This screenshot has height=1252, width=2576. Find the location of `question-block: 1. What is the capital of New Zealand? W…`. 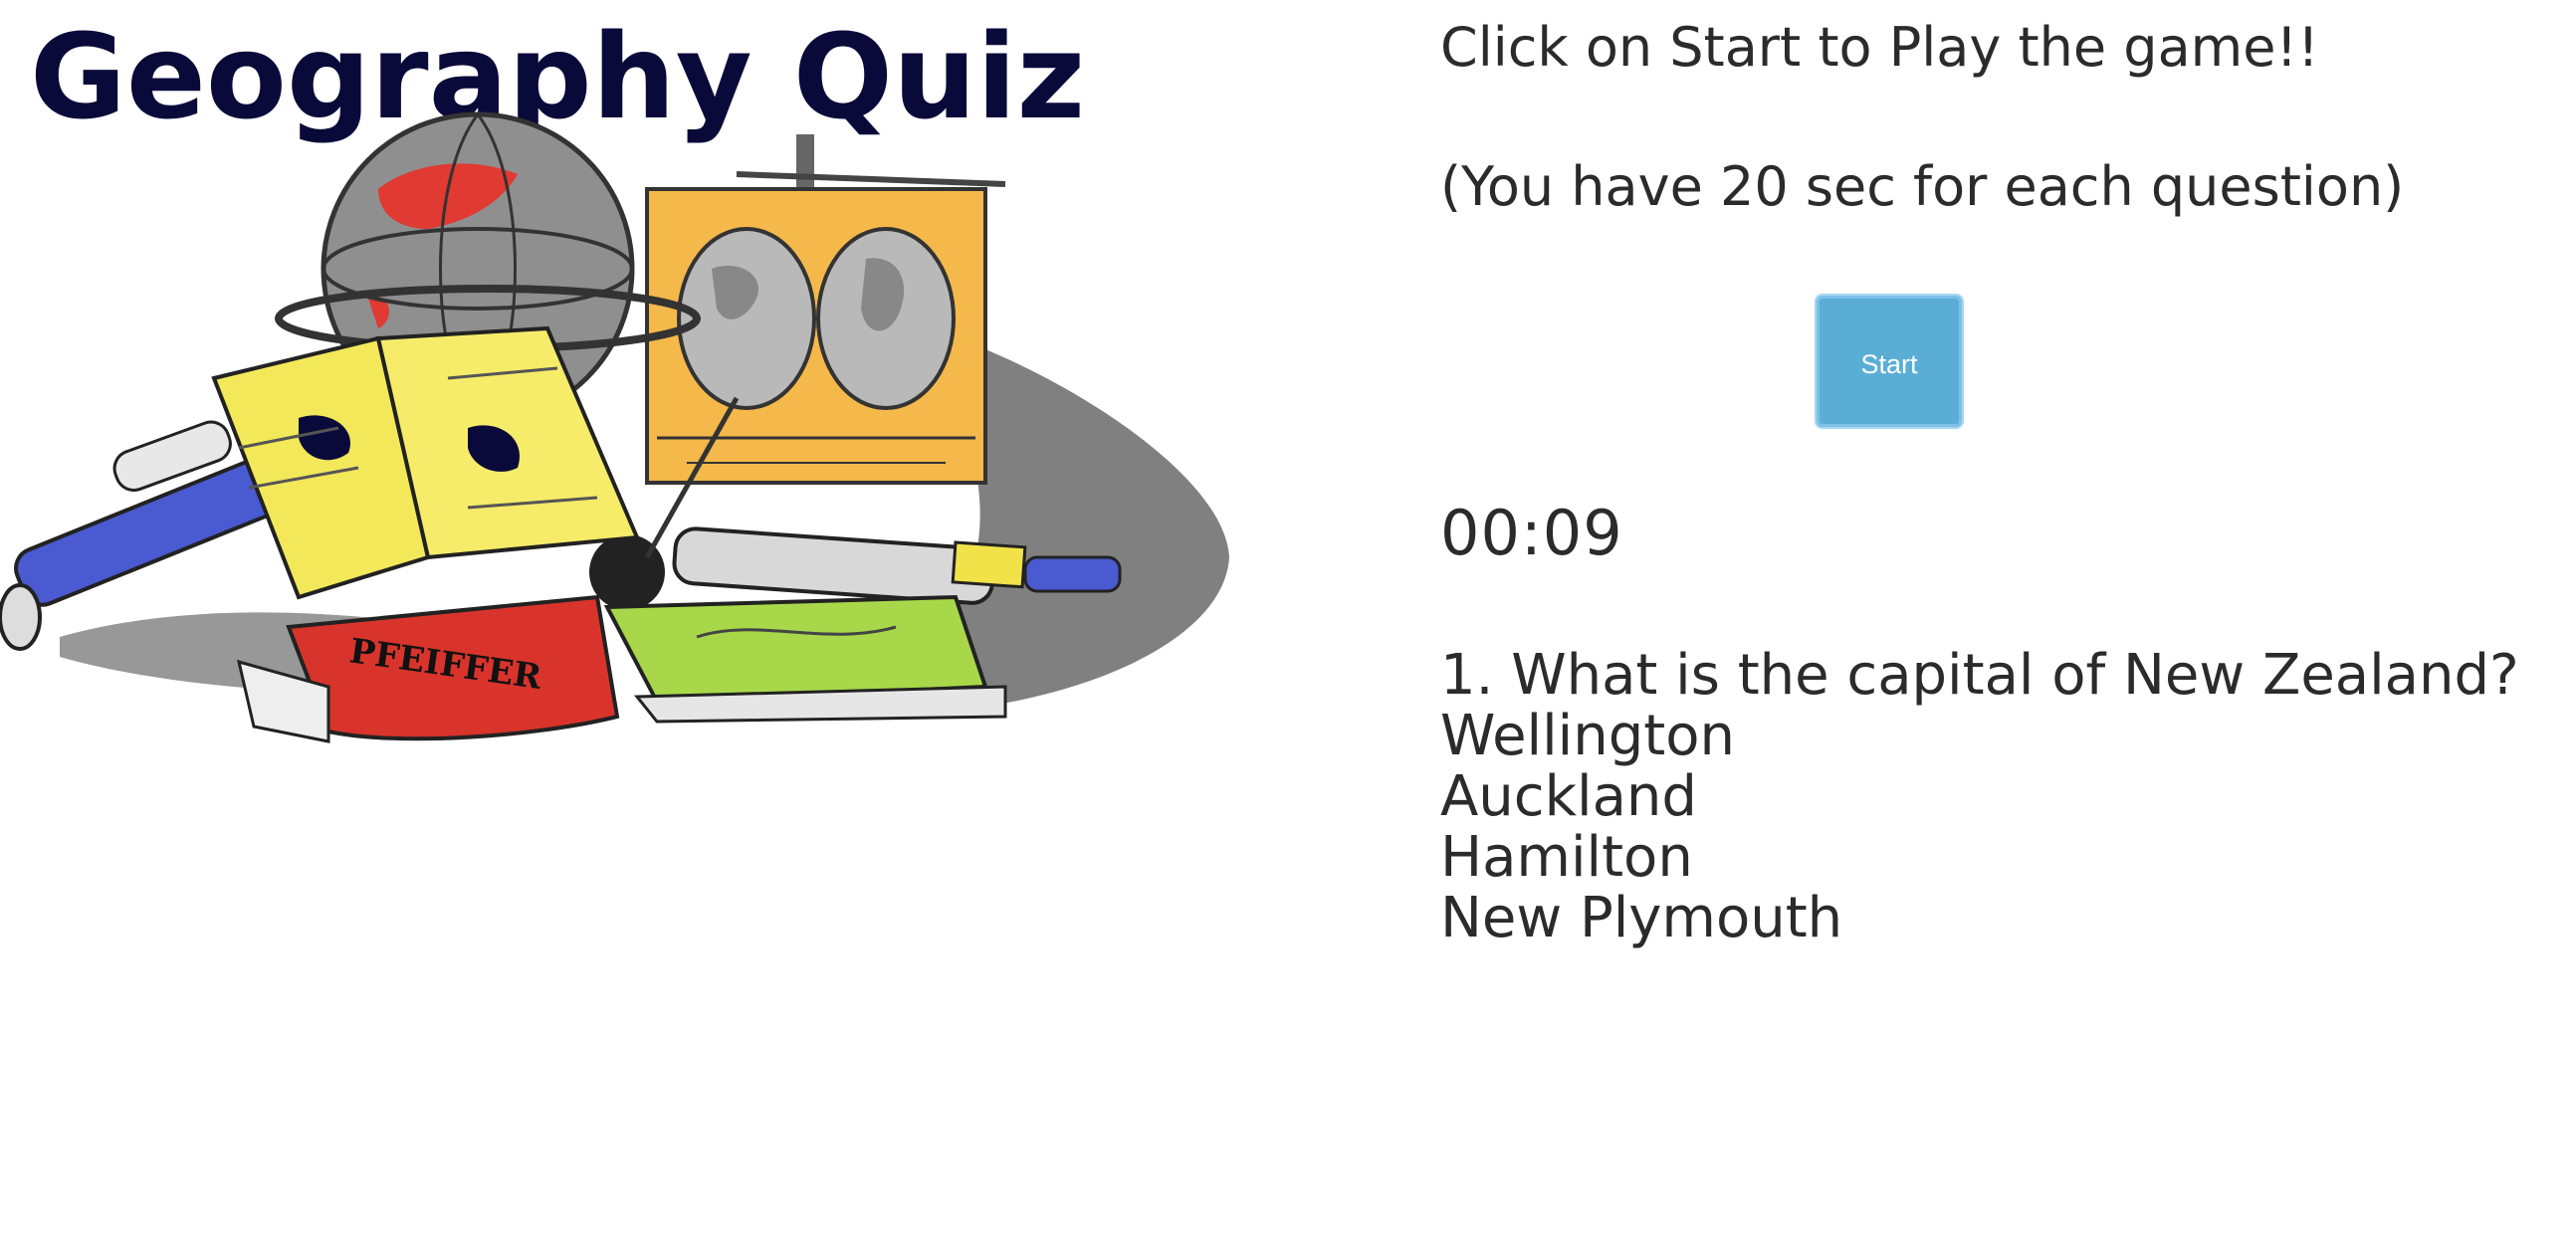

question-block: 1. What is the capital of New Zealand? W… is located at coordinates (1979, 796).